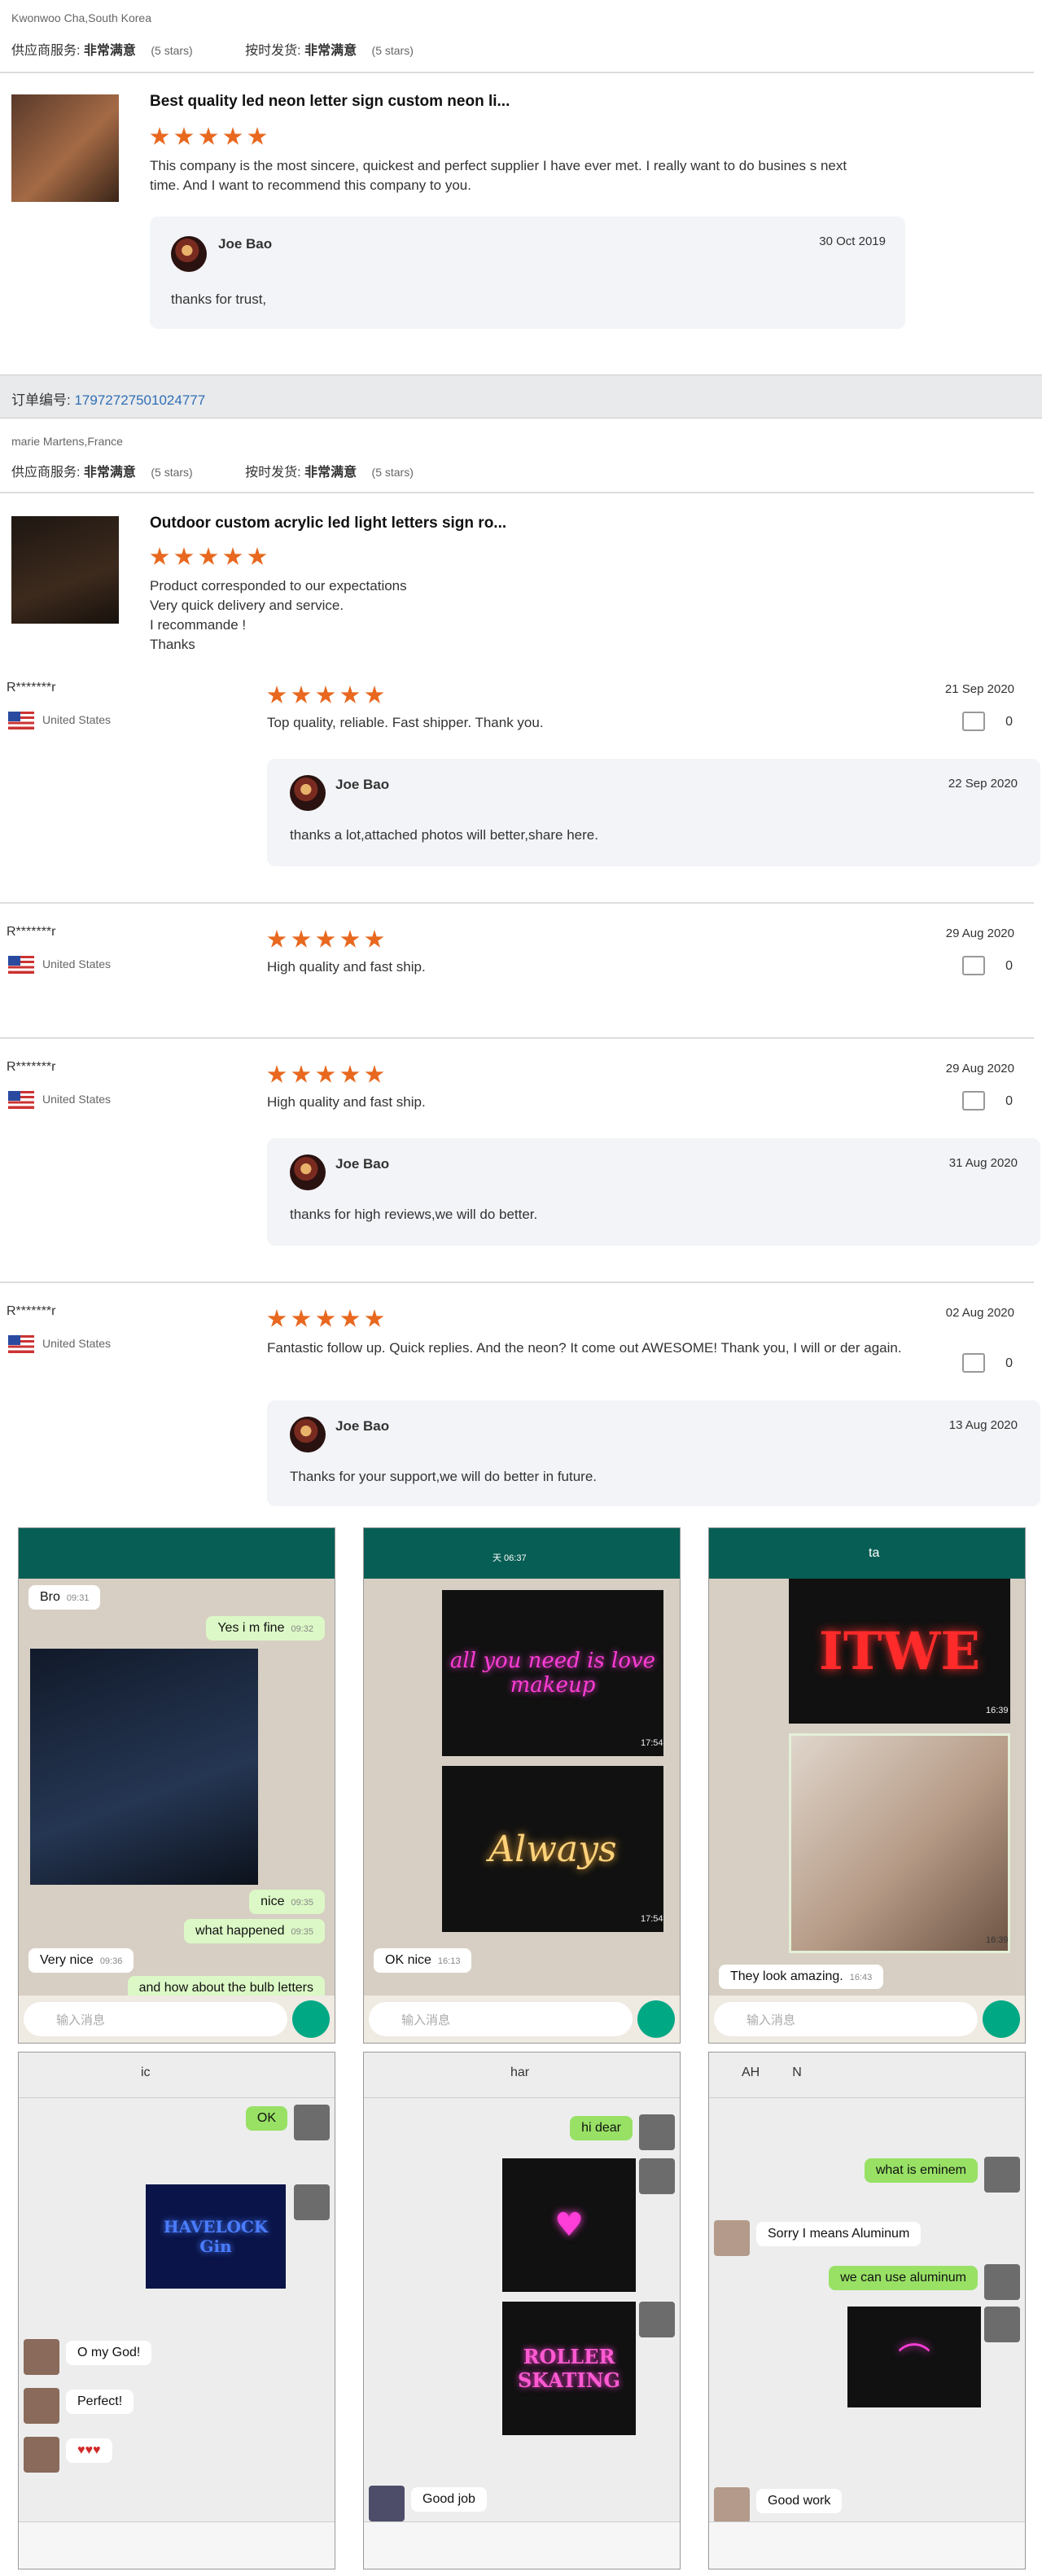 This screenshot has width=1042, height=2576. Describe the element at coordinates (569, 2368) in the screenshot. I see `neon-photo: ROLLER SKATING` at that location.